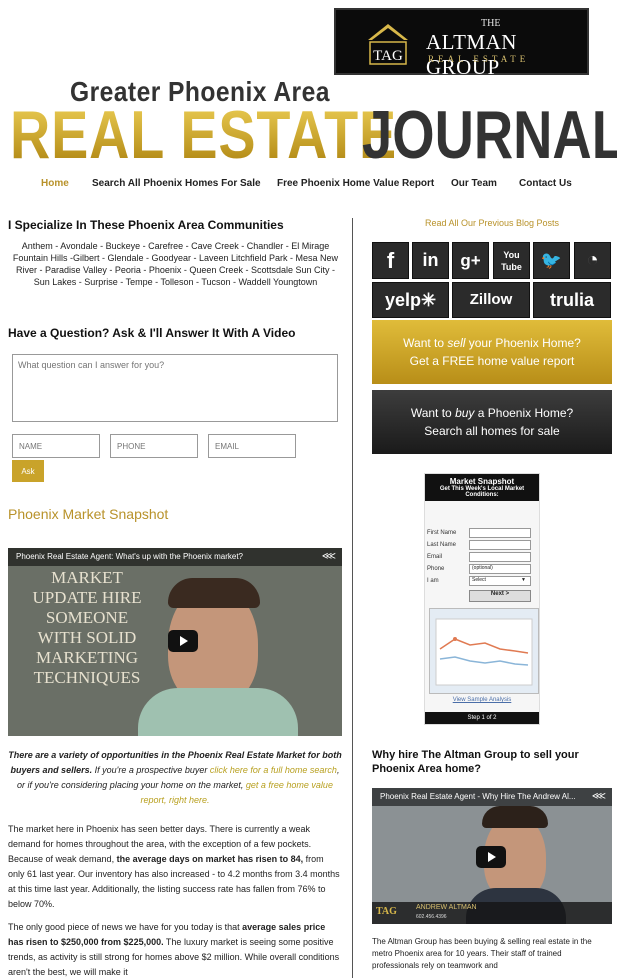 The height and width of the screenshot is (980, 617). What do you see at coordinates (390, 260) in the screenshot?
I see `facebook-icon: f` at bounding box center [390, 260].